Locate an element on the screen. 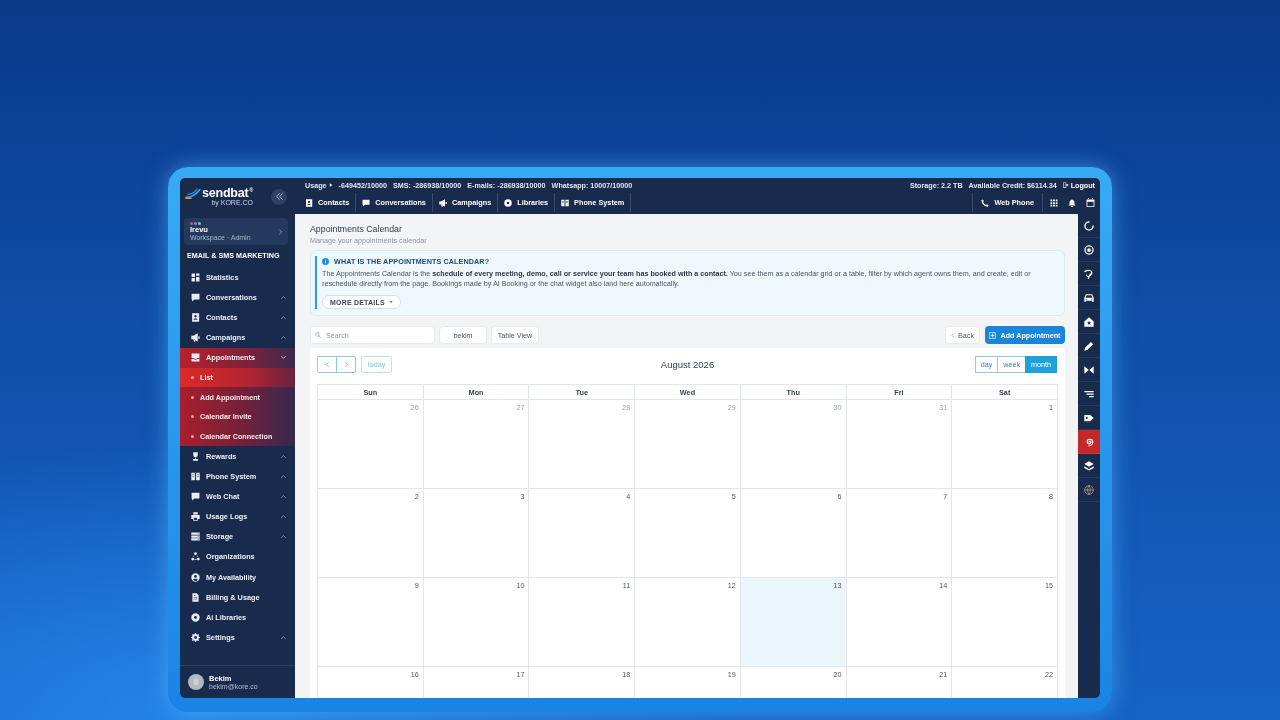 Image resolution: width=1280 pixels, height=720 pixels. car-icon is located at coordinates (1089, 297).